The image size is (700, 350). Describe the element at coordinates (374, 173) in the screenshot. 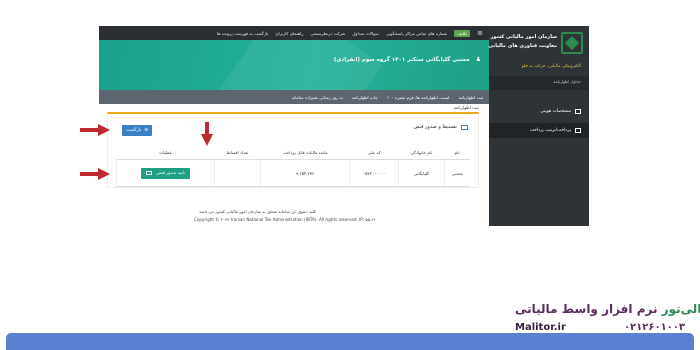

I see `cell-national-code: ۰۵۲۲۰۰۰۰۰۰` at that location.